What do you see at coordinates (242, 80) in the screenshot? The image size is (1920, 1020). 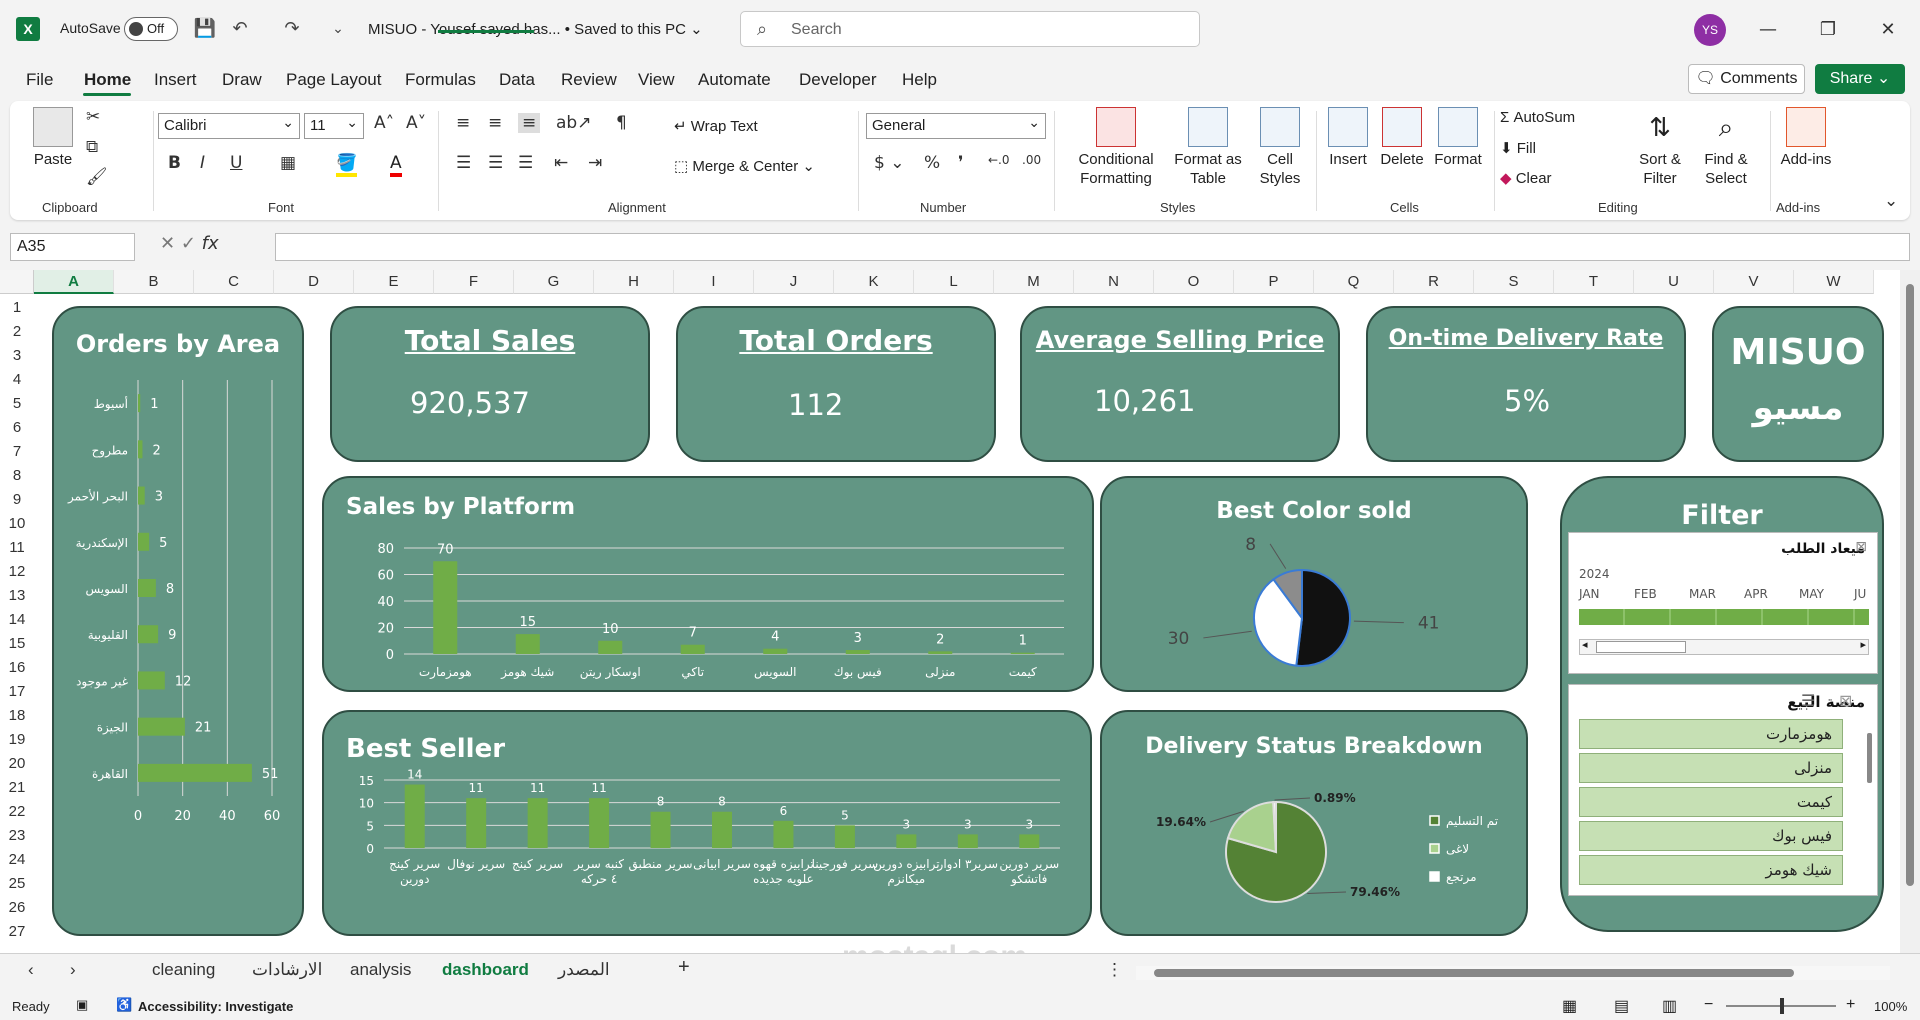 I see `menu-draw: Draw` at bounding box center [242, 80].